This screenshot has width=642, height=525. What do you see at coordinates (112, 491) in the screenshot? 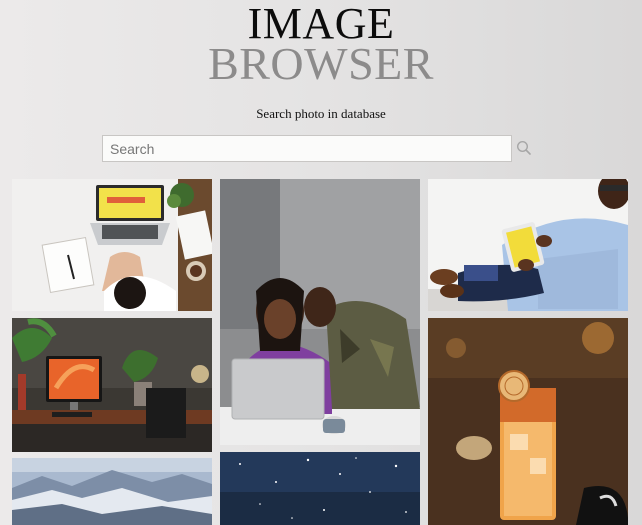
I see `photo-snowy-mountains` at bounding box center [112, 491].